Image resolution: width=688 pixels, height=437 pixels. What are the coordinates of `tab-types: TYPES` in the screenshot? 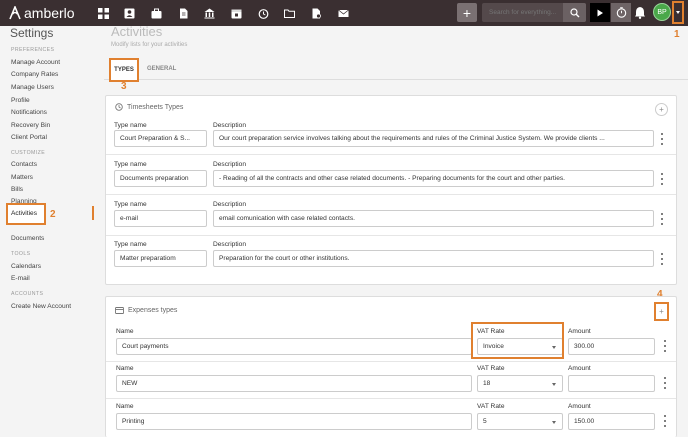 It's located at (124, 70).